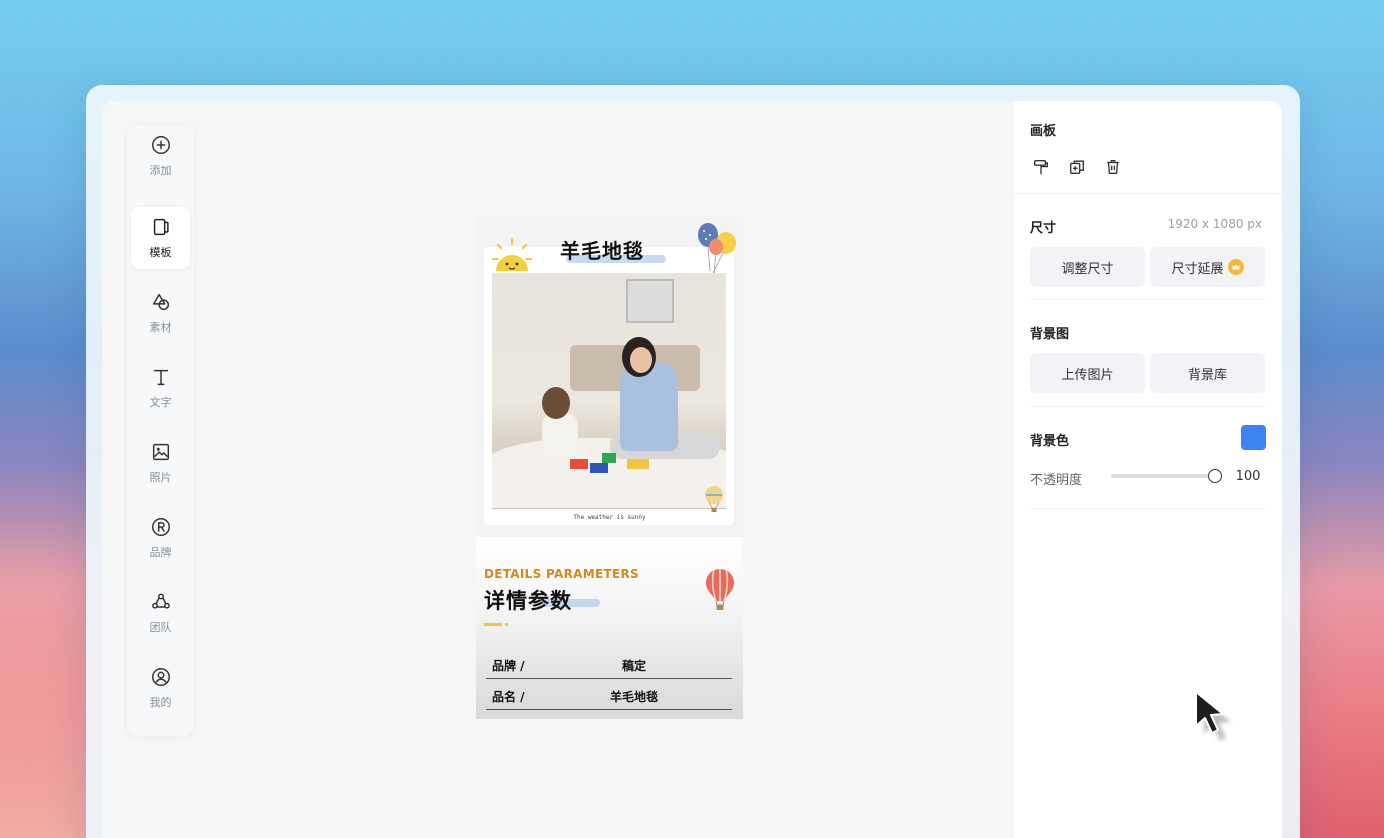 The height and width of the screenshot is (838, 1384). What do you see at coordinates (160, 702) in the screenshot?
I see `sidebar-item-label: 我的` at bounding box center [160, 702].